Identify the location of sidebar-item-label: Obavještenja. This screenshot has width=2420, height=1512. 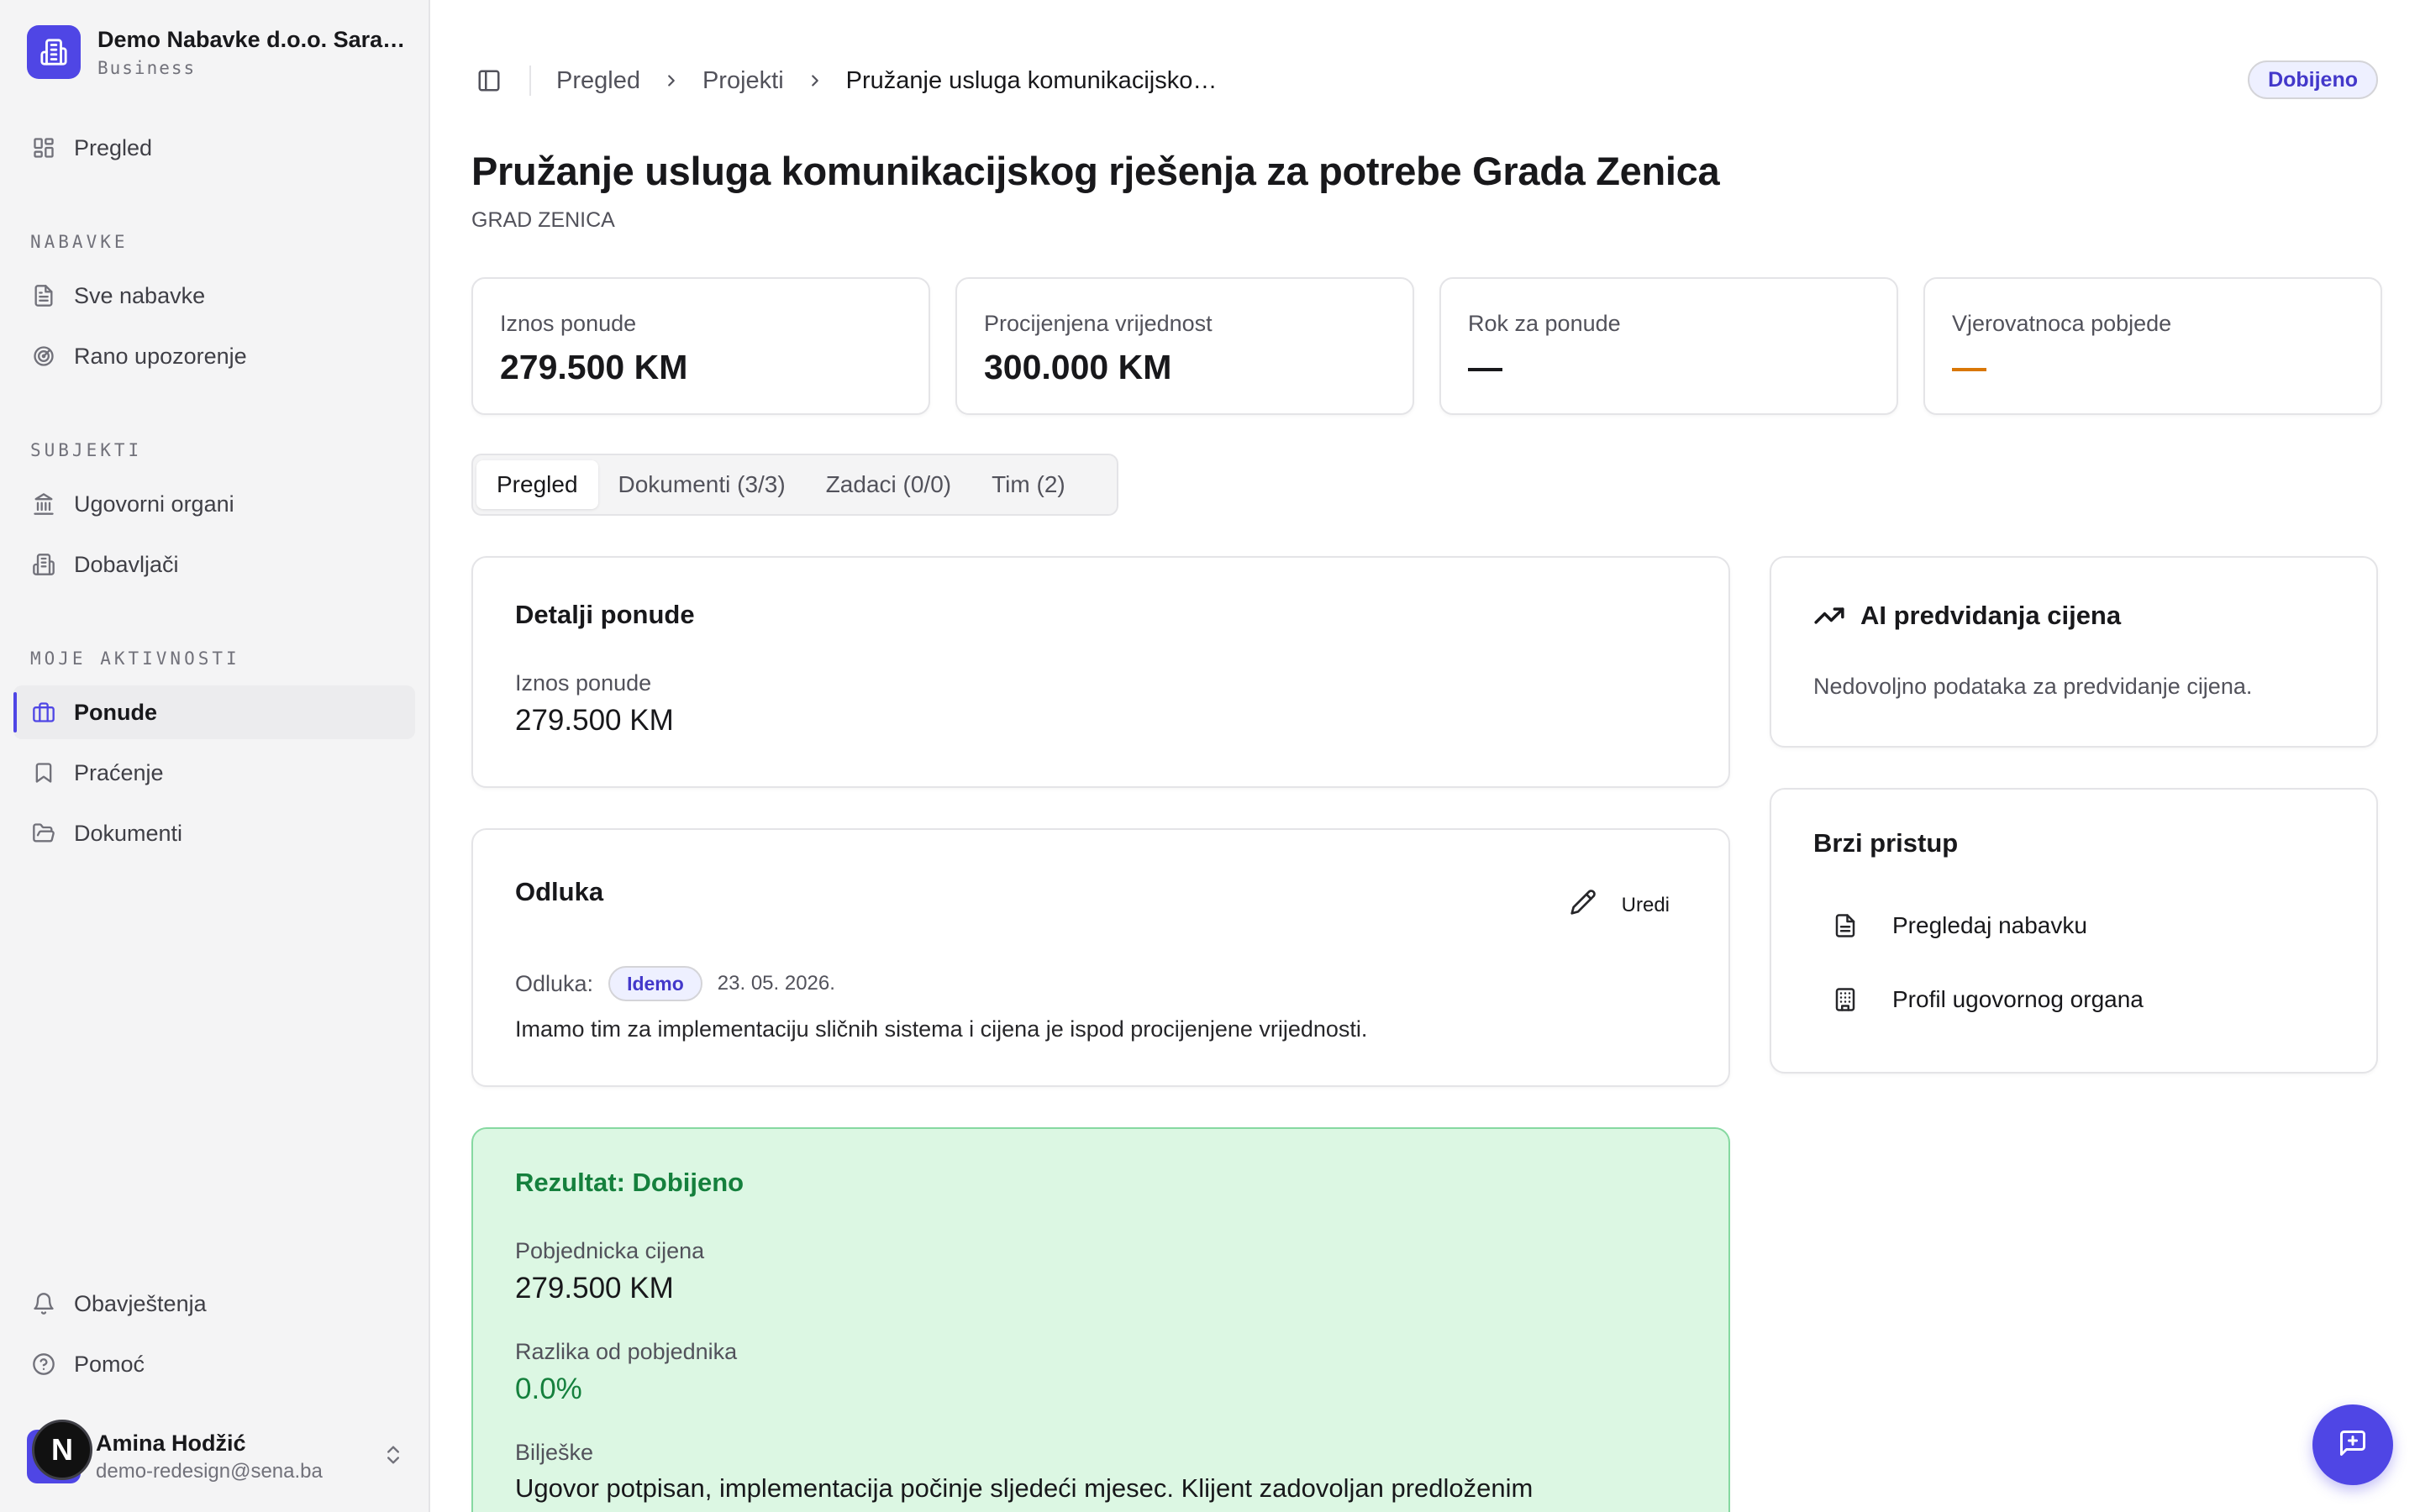
(140, 1303).